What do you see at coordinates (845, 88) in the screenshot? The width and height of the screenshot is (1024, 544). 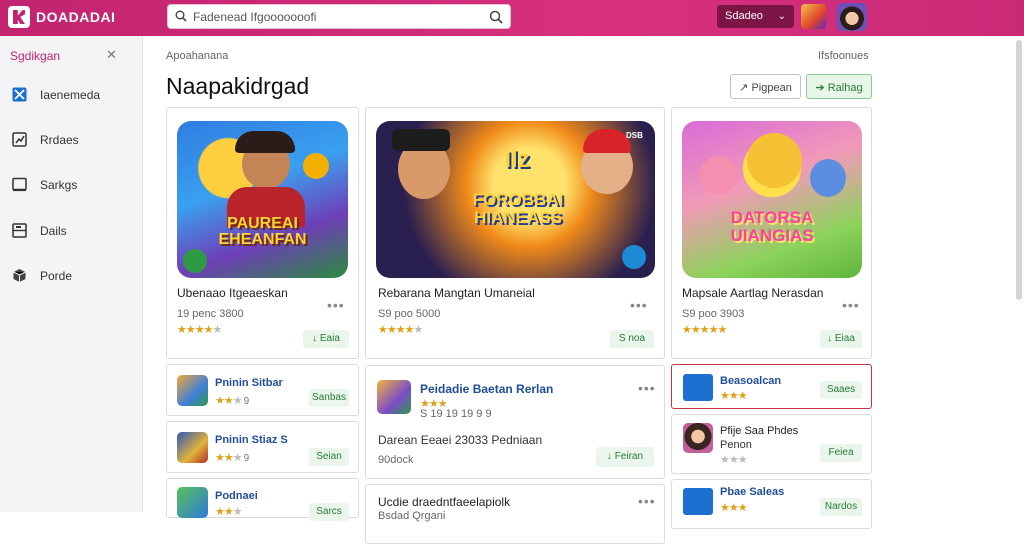 I see `primary-button-label: Ralhag` at bounding box center [845, 88].